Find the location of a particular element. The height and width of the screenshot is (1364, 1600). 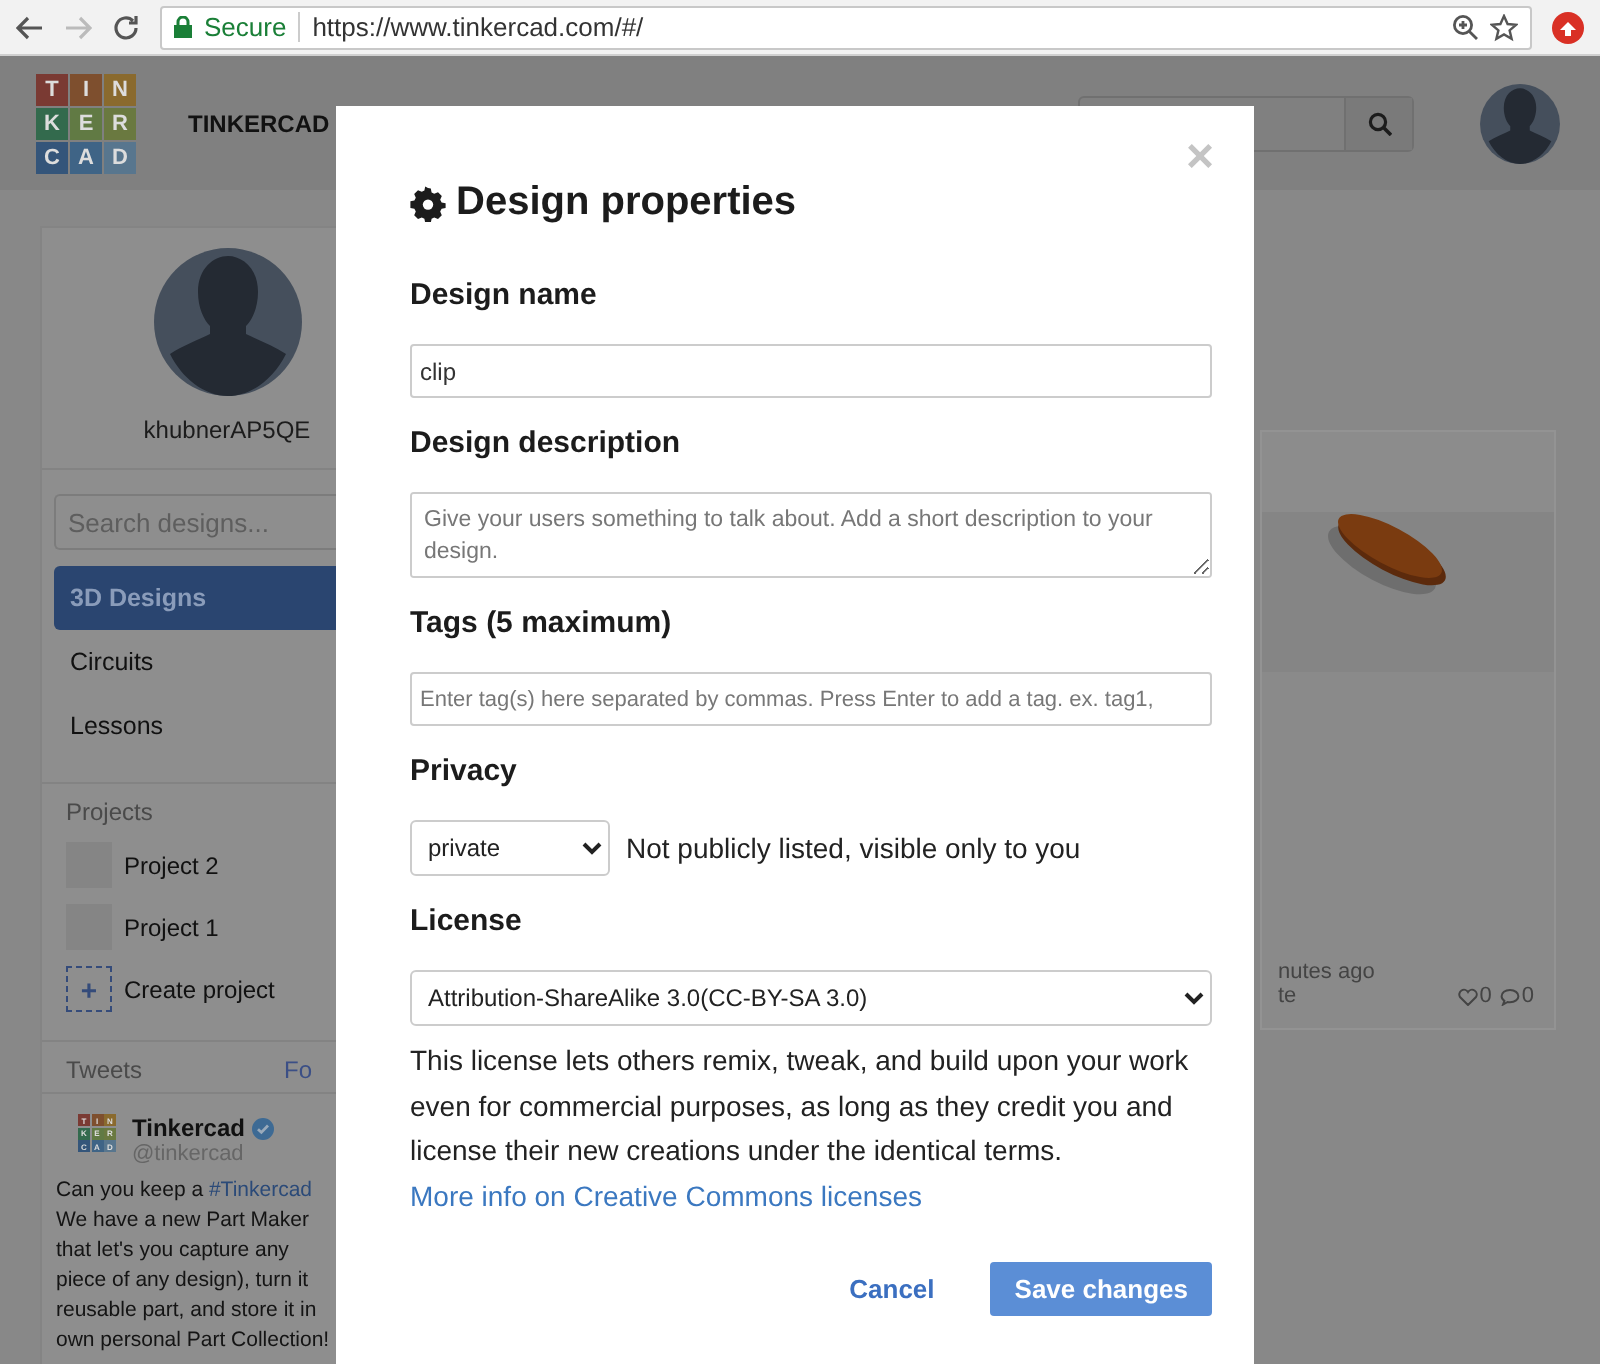

license-description: This license lets others remix, tweak, and build upon your work even for commercial purposes, as long as they credit you and license their new creations under the identical terms. More info on Creative Commons licenses is located at coordinates (800, 1128).